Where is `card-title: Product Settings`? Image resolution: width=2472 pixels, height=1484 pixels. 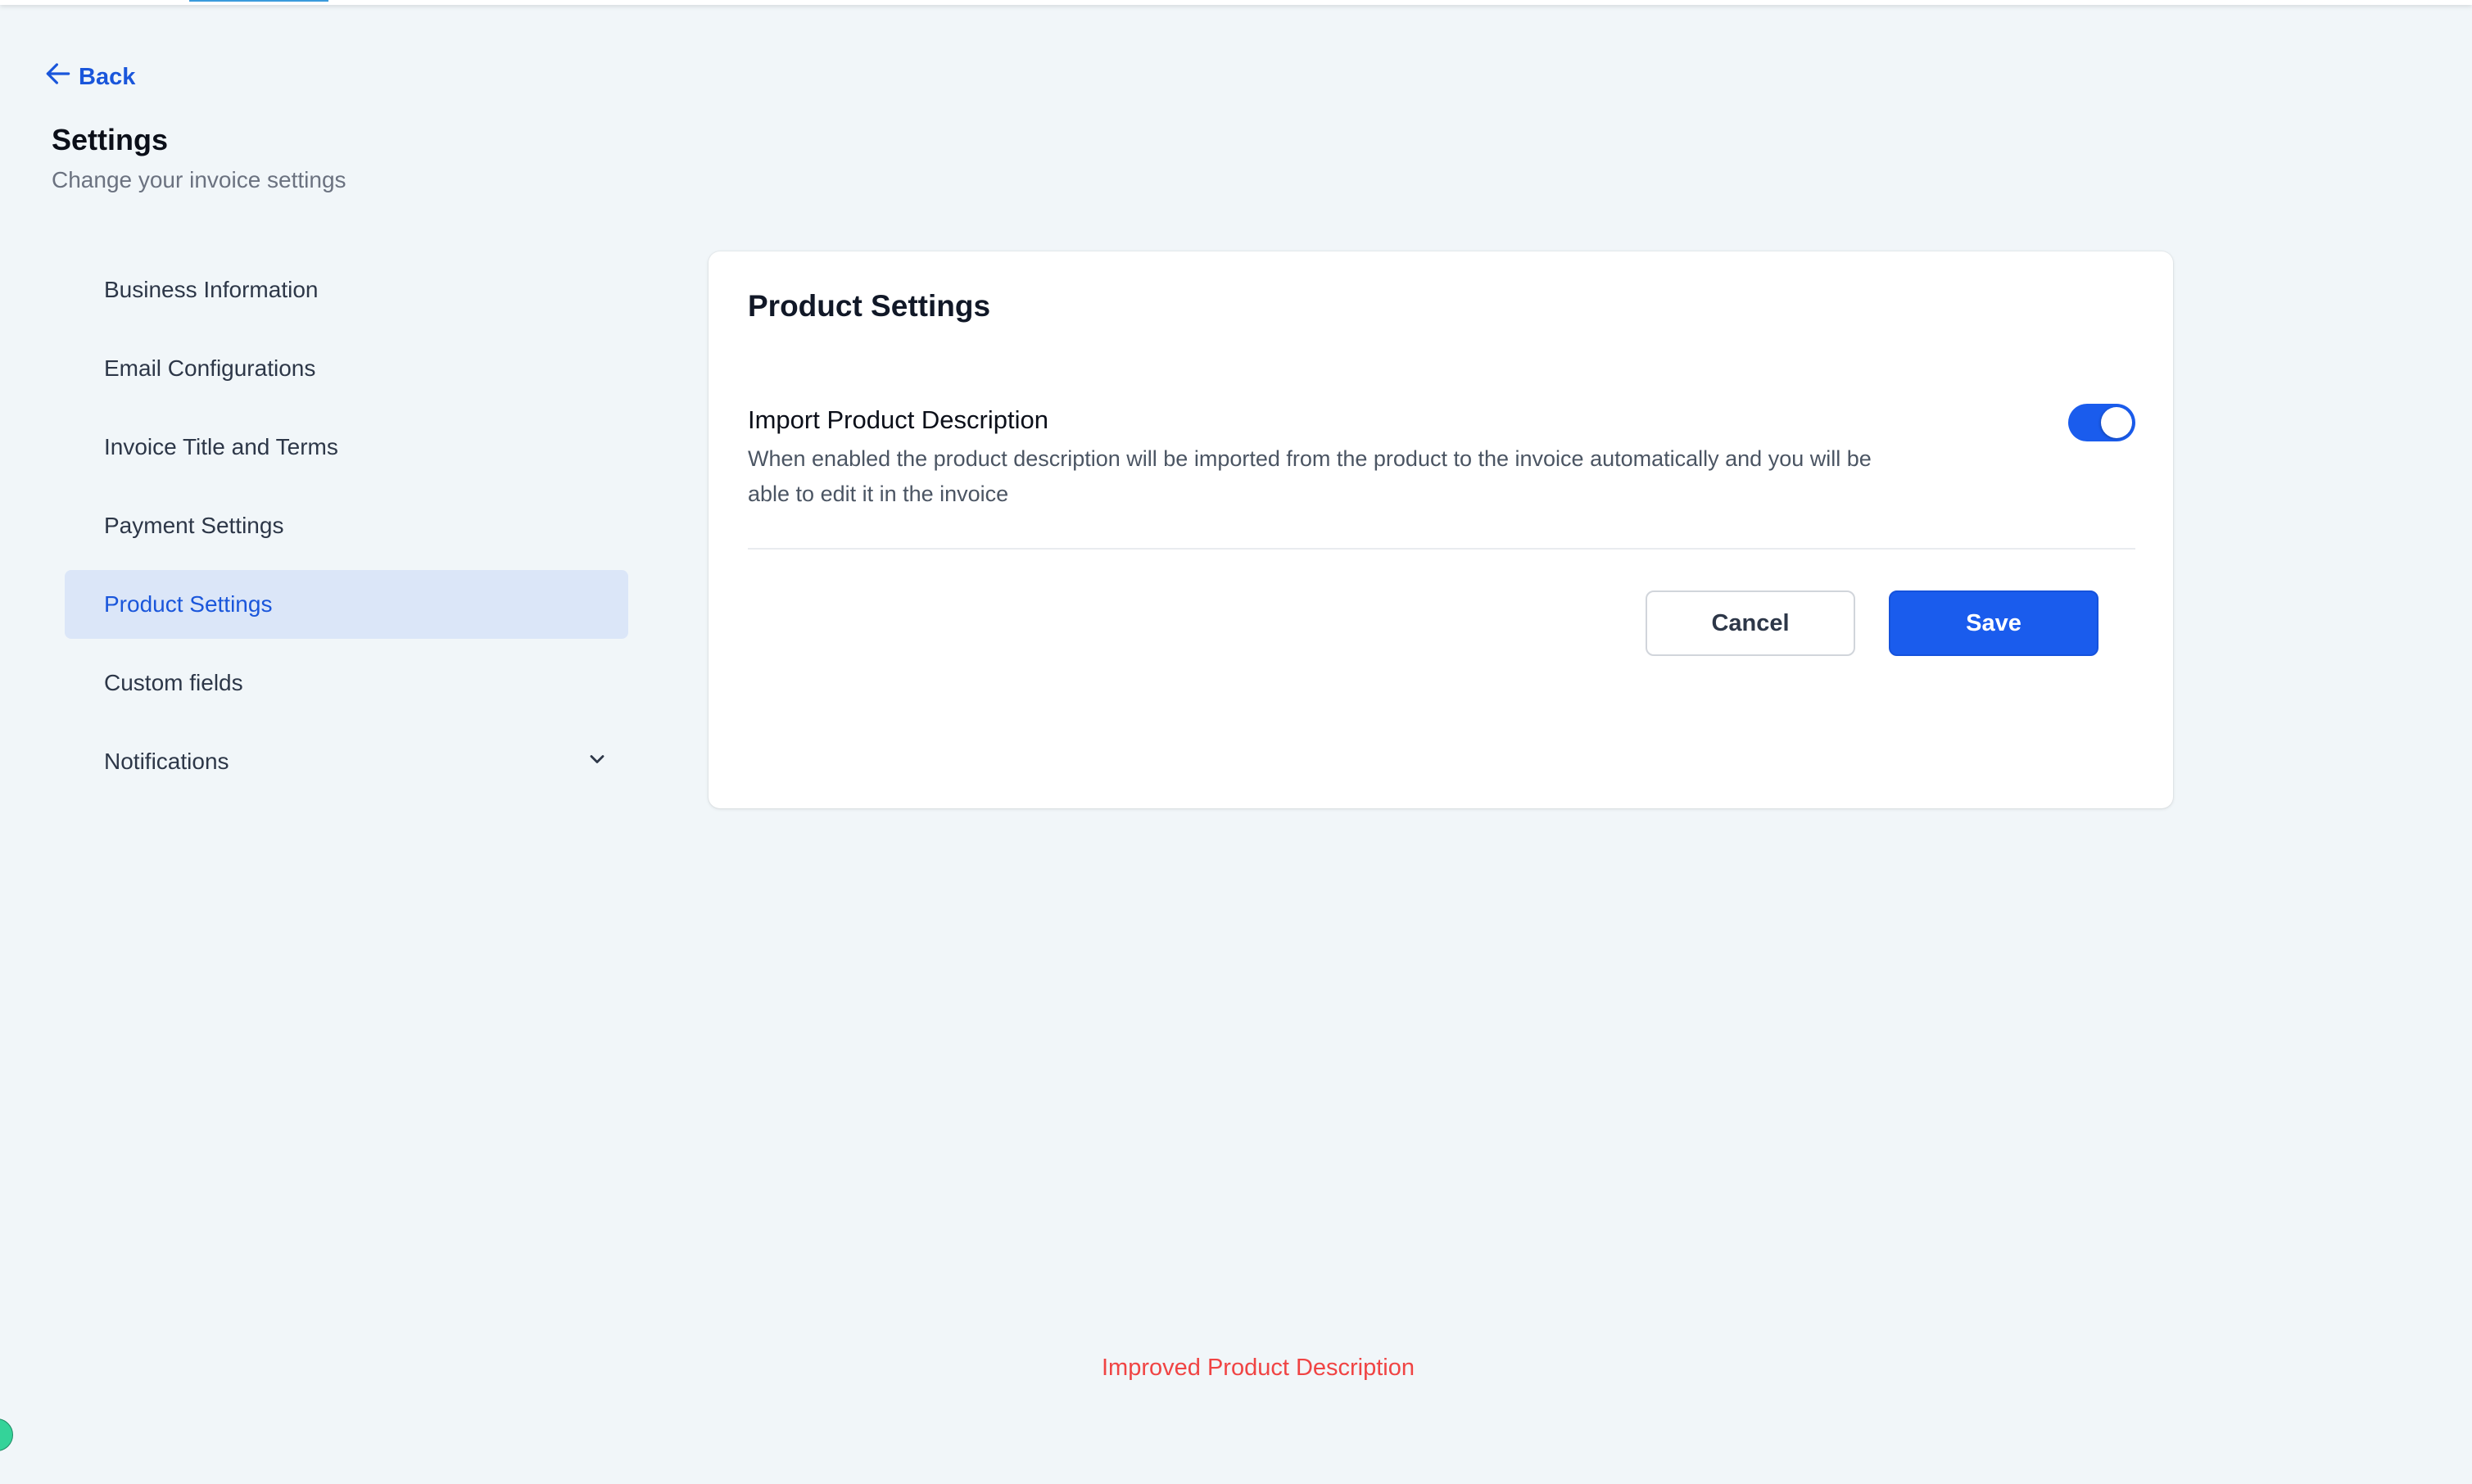 card-title: Product Settings is located at coordinates (869, 306).